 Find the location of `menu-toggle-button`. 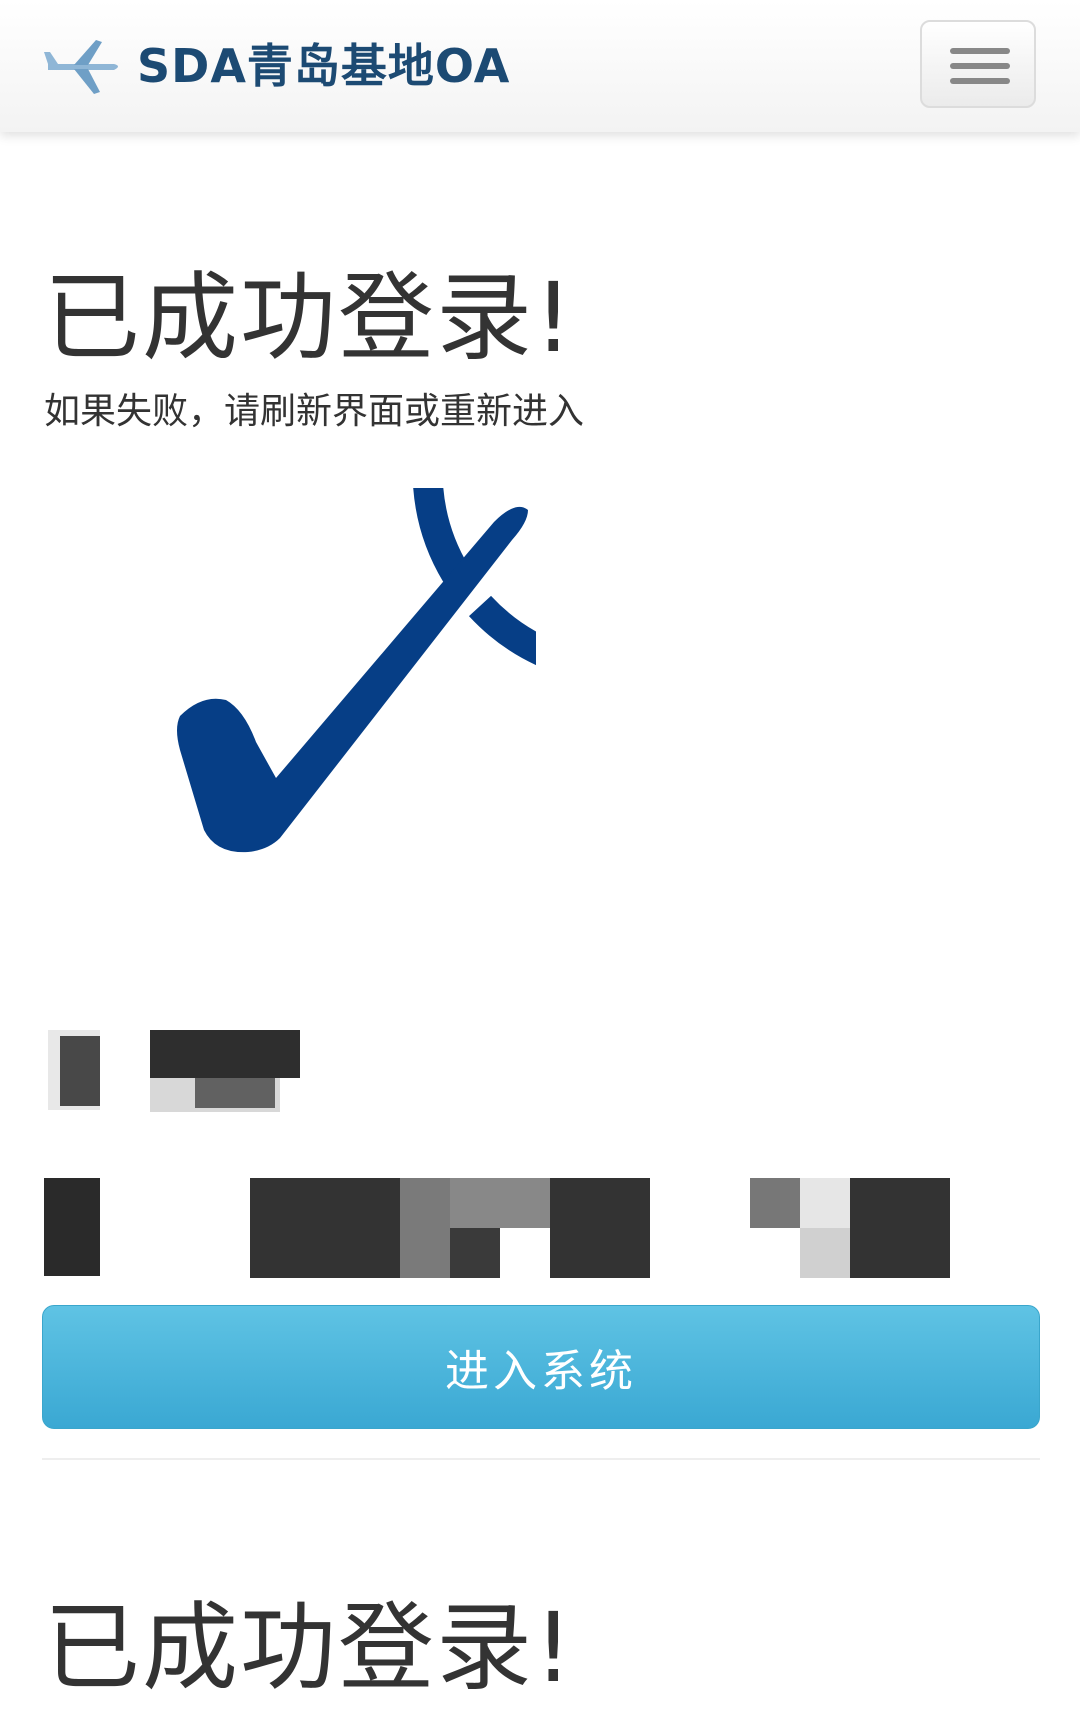

menu-toggle-button is located at coordinates (978, 64).